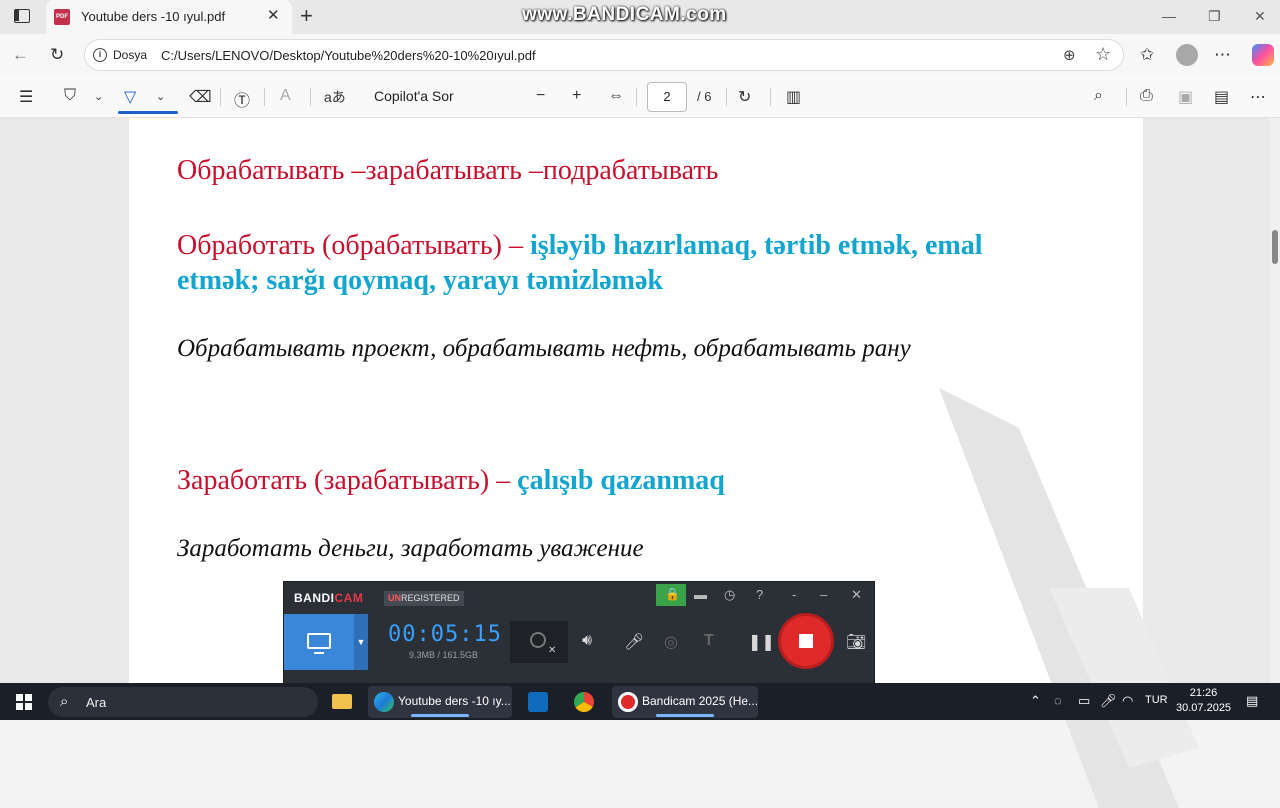  I want to click on info-icon: i, so click(100, 55).